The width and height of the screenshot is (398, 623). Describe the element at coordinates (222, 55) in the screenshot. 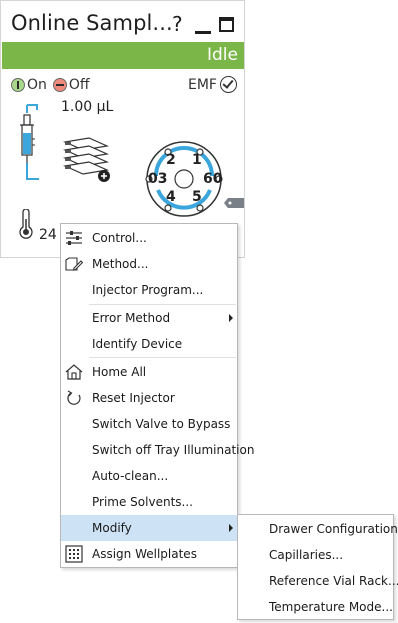

I see `status-text: Idle` at that location.